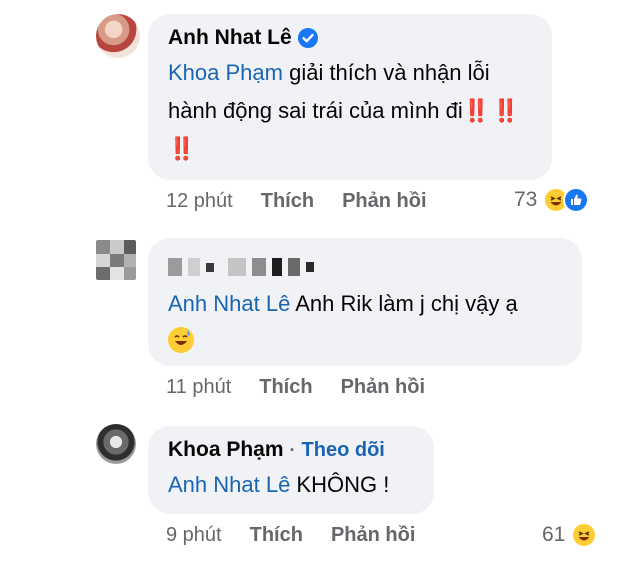 The width and height of the screenshot is (620, 568). I want to click on timestamp: 12 phút, so click(199, 201).